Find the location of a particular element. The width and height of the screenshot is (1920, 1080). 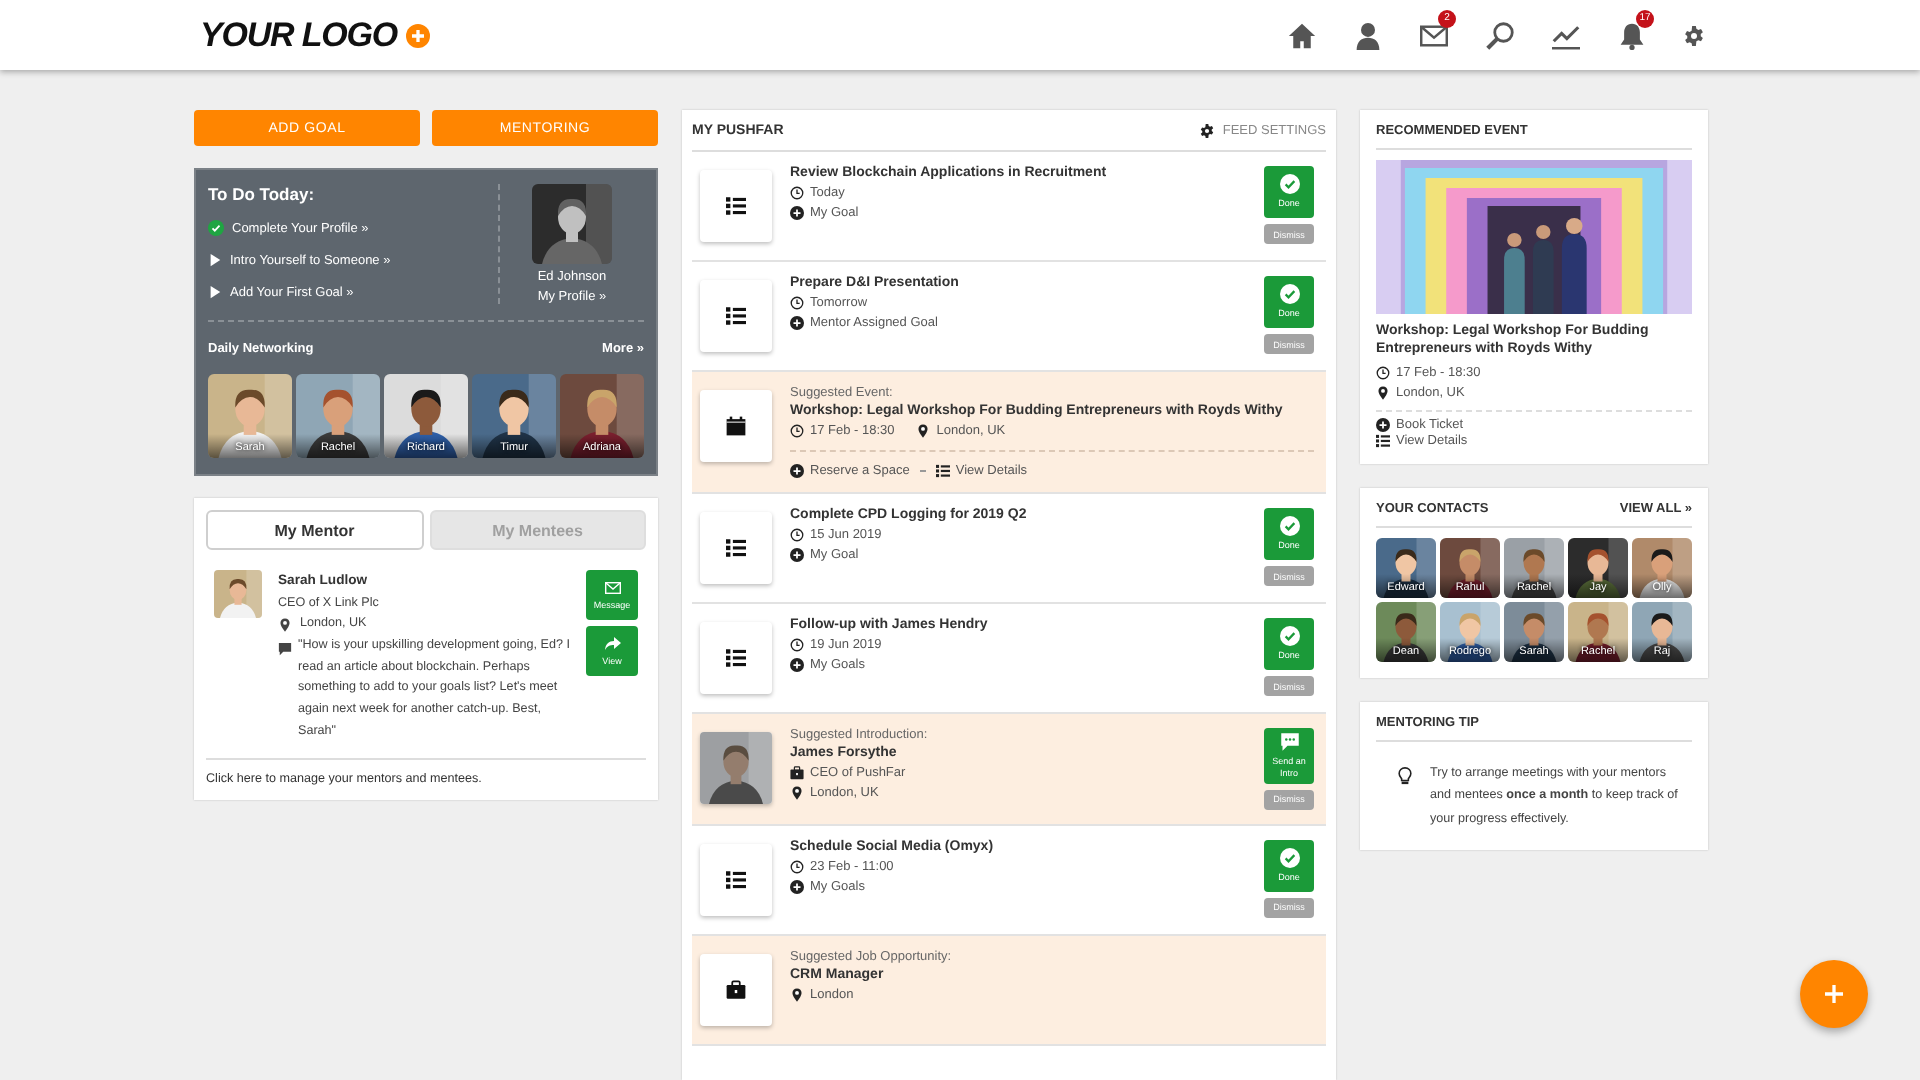

search-icon is located at coordinates (1500, 35).